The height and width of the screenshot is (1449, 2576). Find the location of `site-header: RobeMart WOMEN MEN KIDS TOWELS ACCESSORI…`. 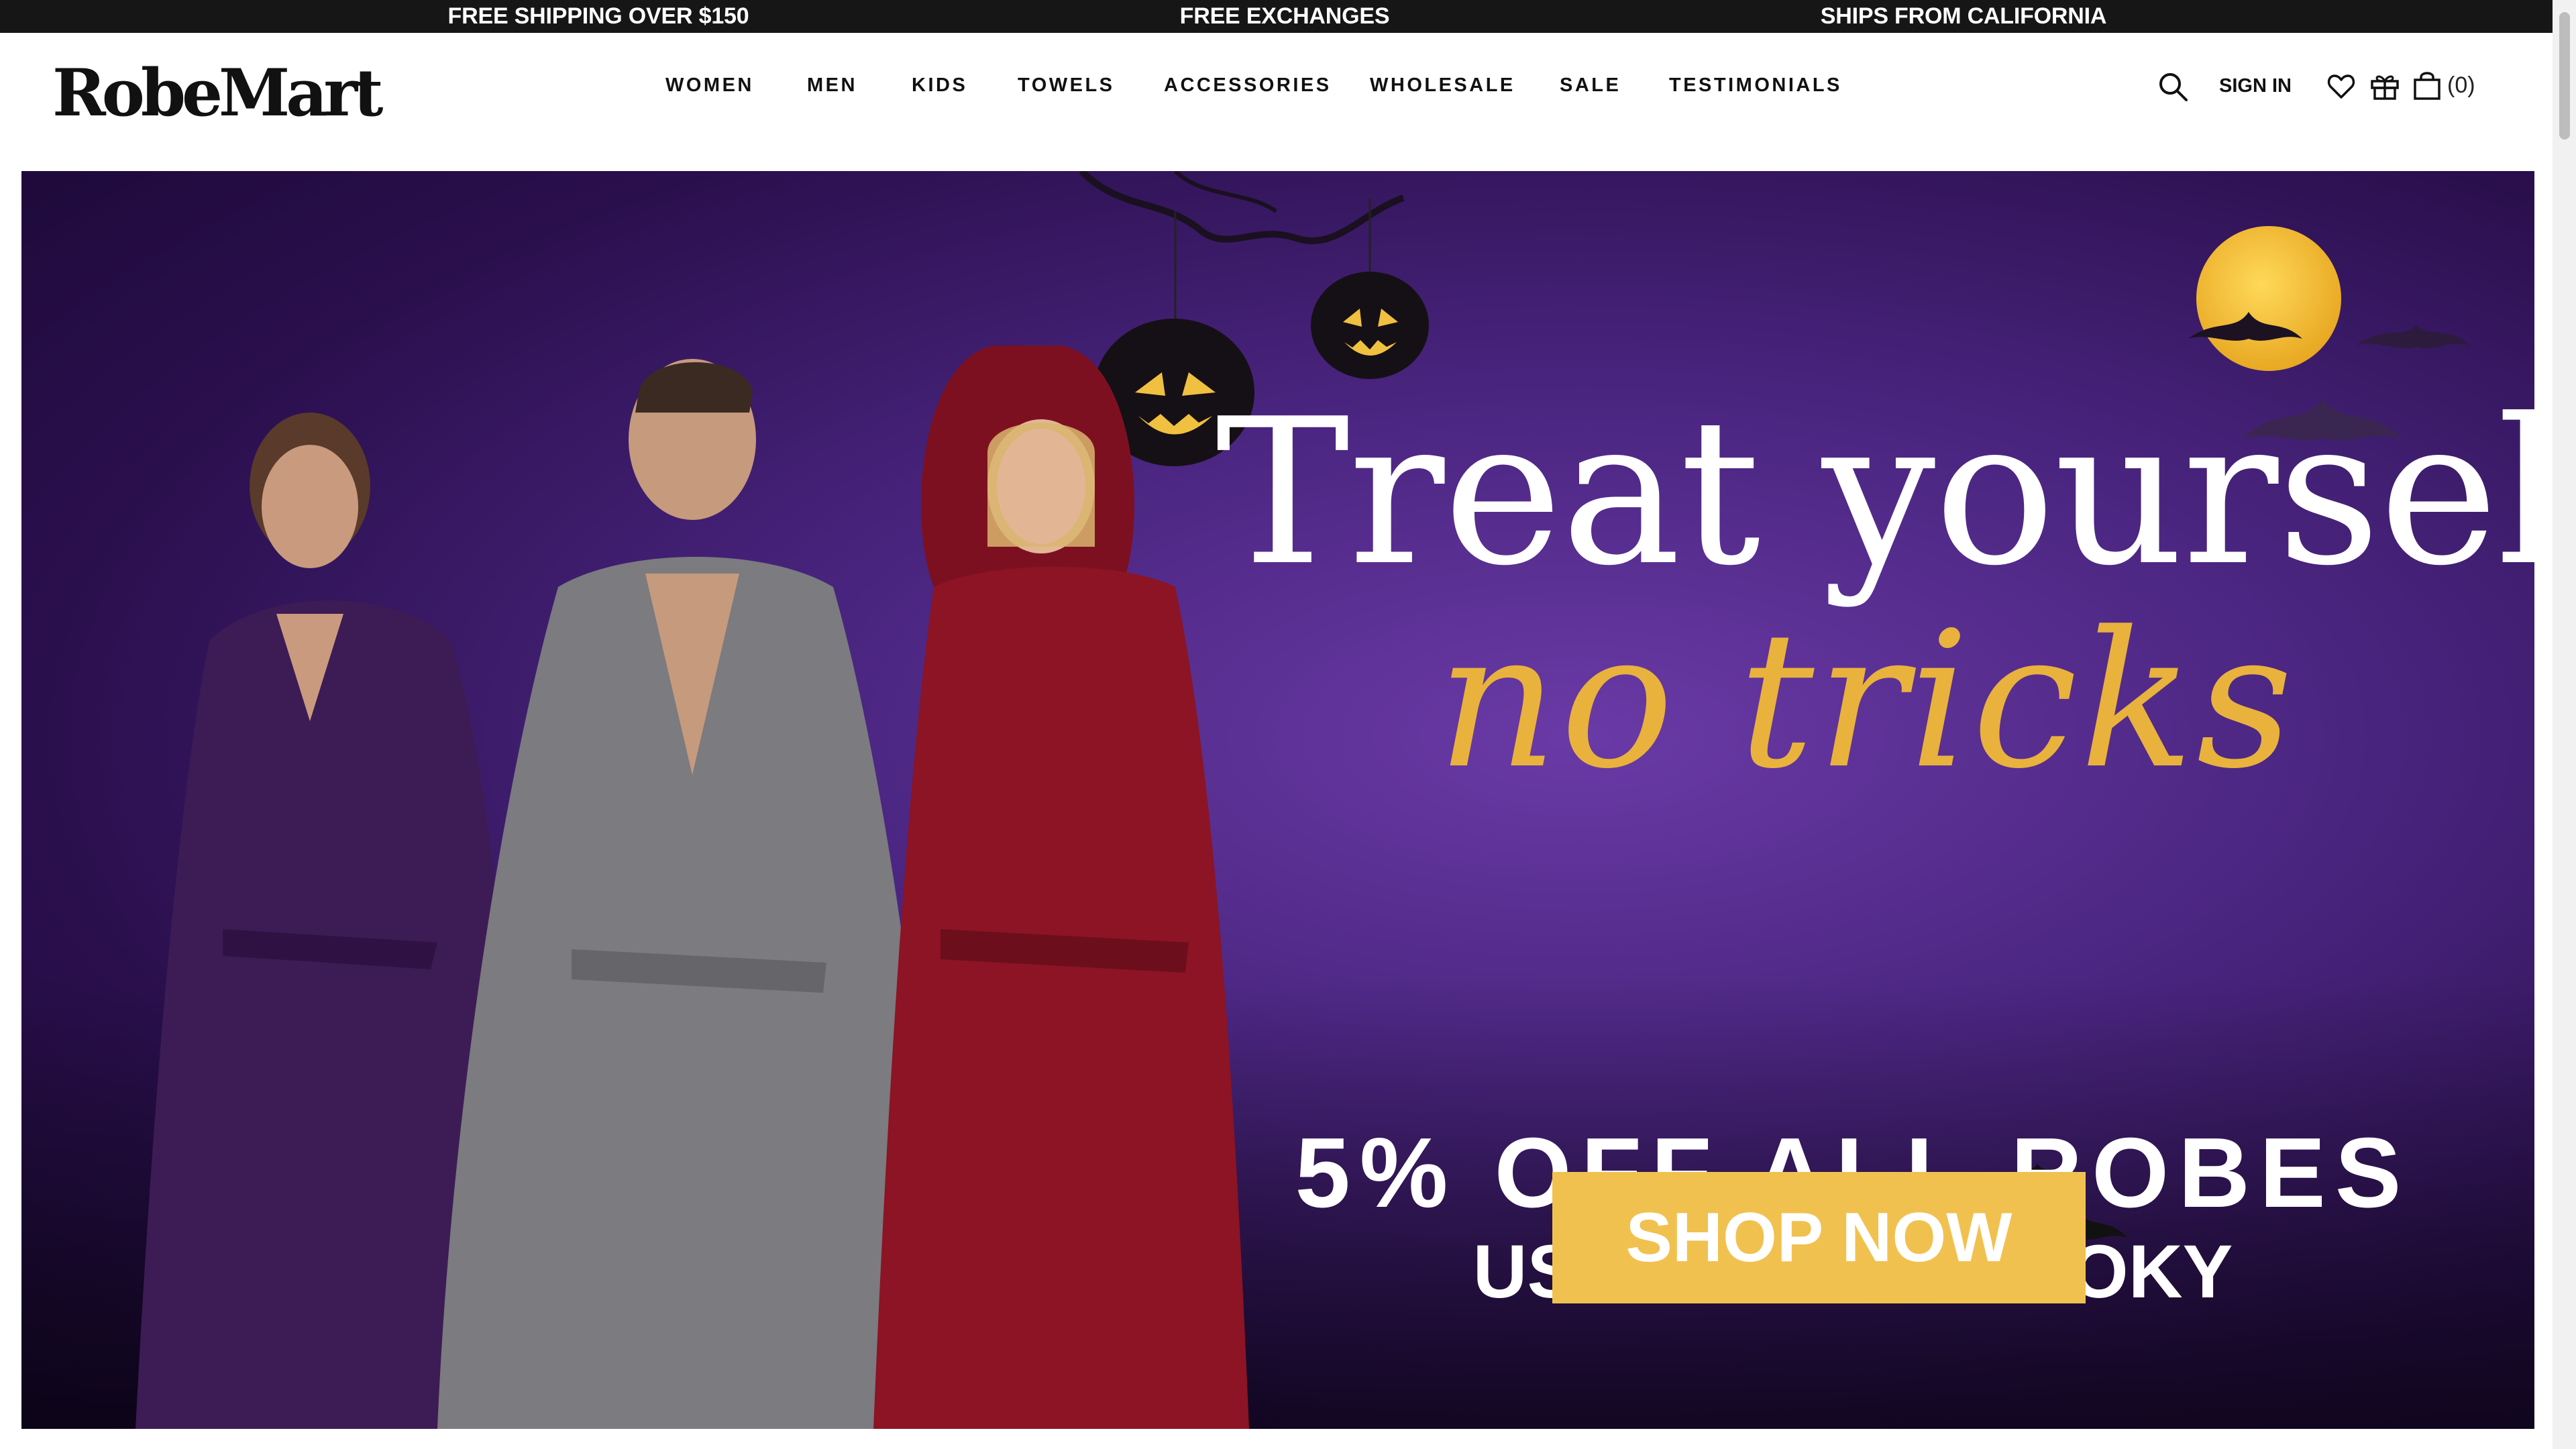

site-header: RobeMart WOMEN MEN KIDS TOWELS ACCESSORI… is located at coordinates (1276, 102).